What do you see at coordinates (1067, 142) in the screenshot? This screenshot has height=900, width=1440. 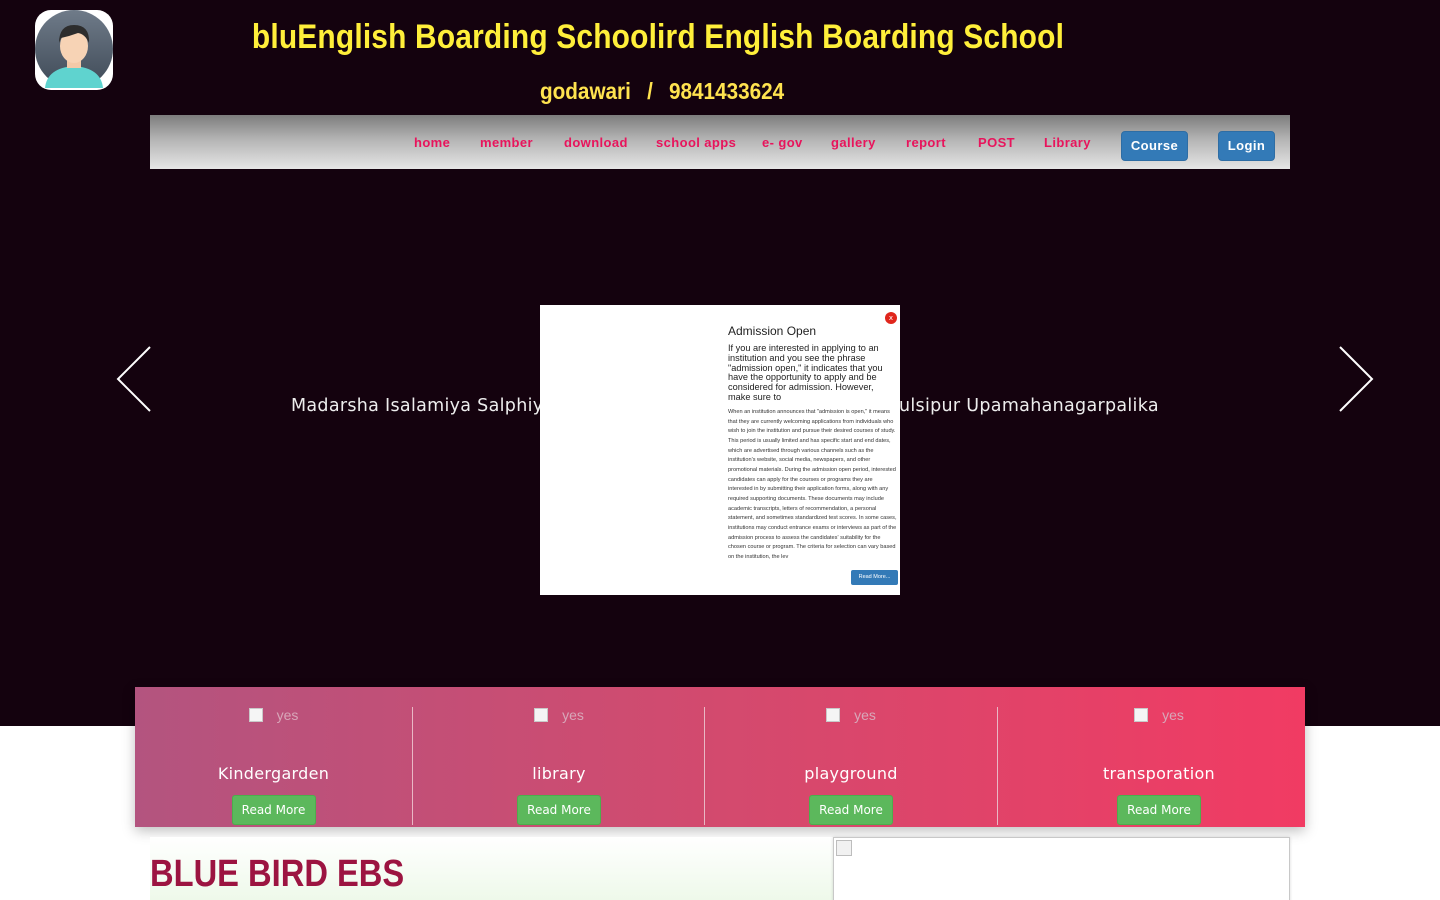 I see `nav-library: Library` at bounding box center [1067, 142].